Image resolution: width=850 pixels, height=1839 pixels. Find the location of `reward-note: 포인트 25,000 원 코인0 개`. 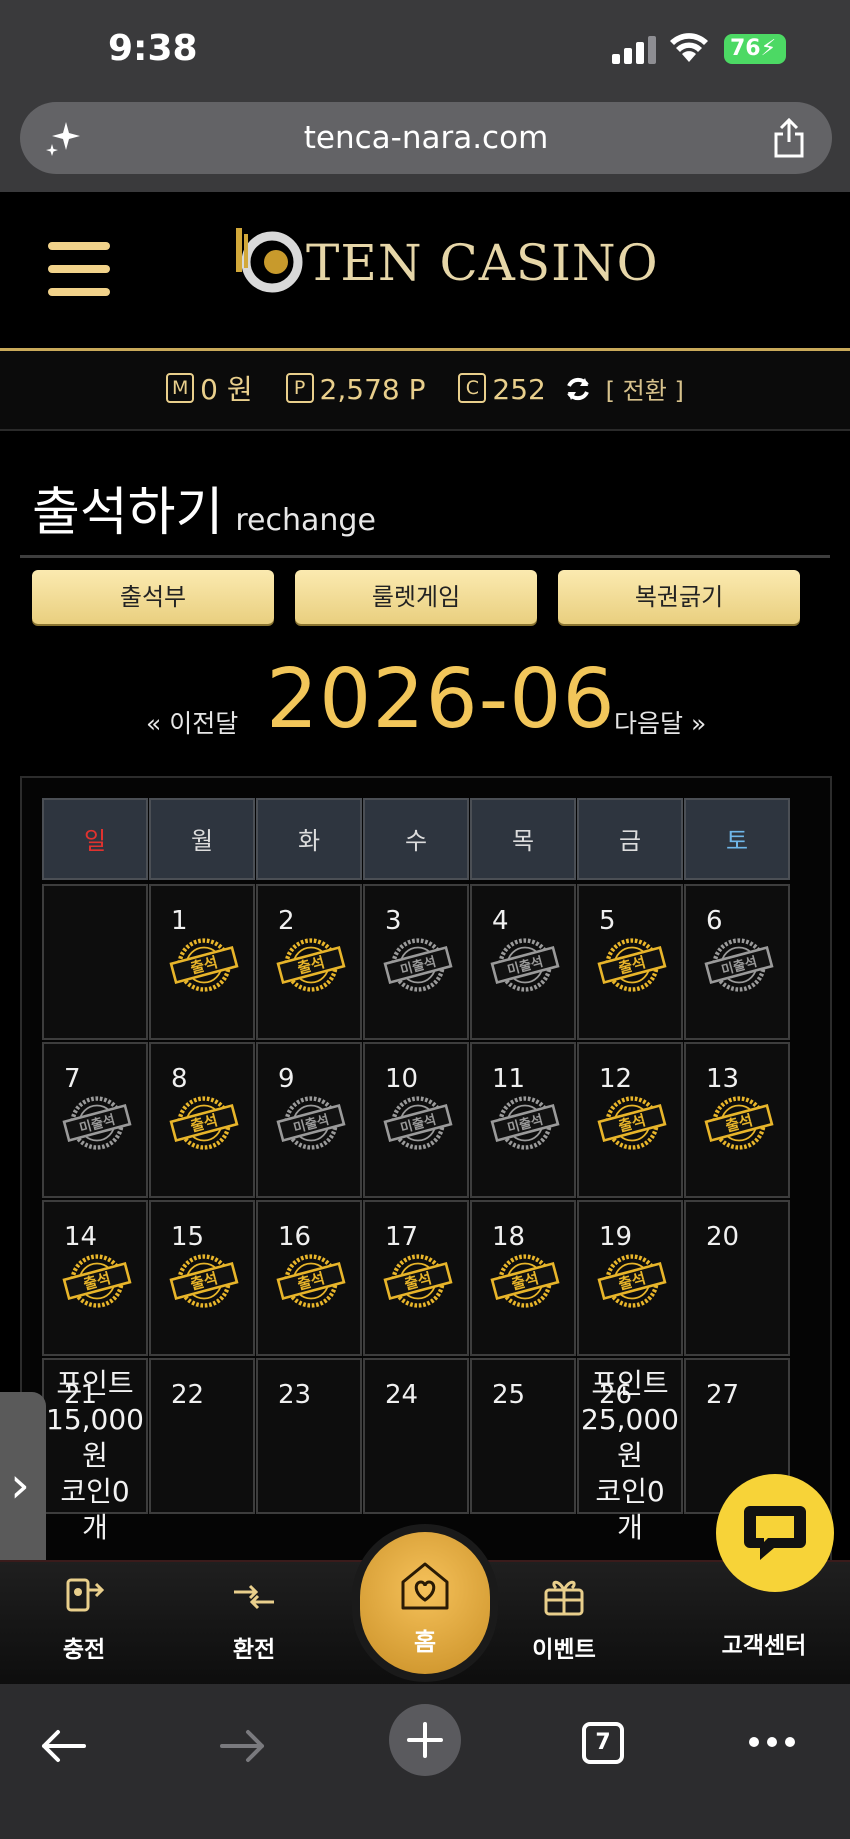

reward-note: 포인트 25,000 원 코인0 개 is located at coordinates (630, 1456).